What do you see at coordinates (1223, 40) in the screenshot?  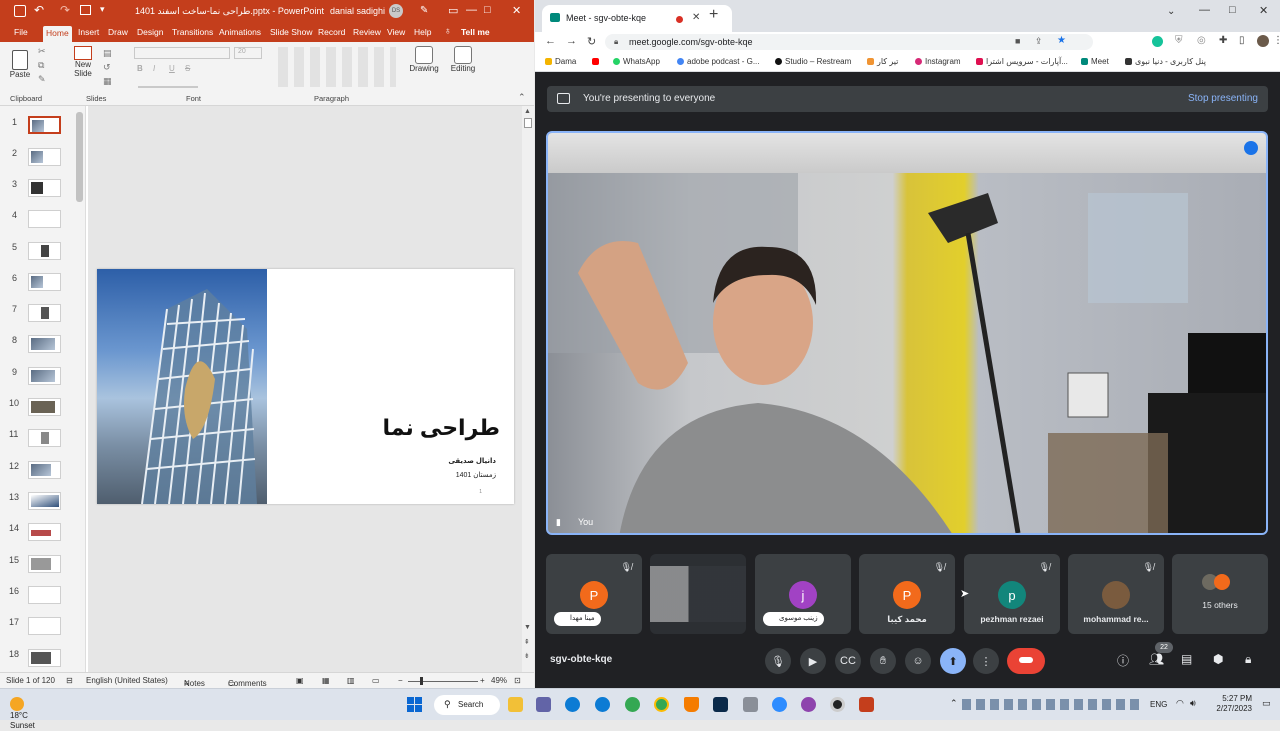 I see `extensions-icon: ✚` at bounding box center [1223, 40].